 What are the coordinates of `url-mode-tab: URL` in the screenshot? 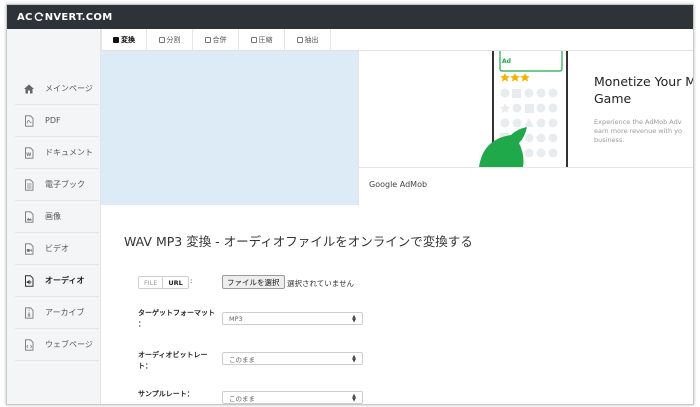 It's located at (175, 282).